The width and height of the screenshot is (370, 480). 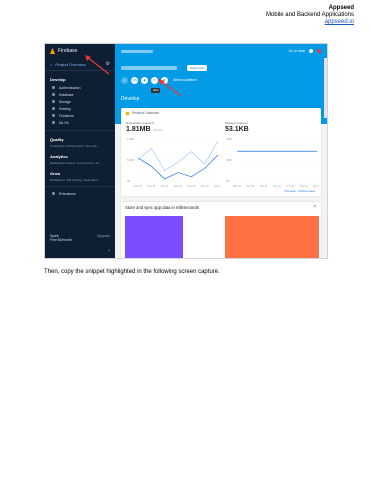 I want to click on top-bar-actions: Go to docs, so click(x=305, y=51).